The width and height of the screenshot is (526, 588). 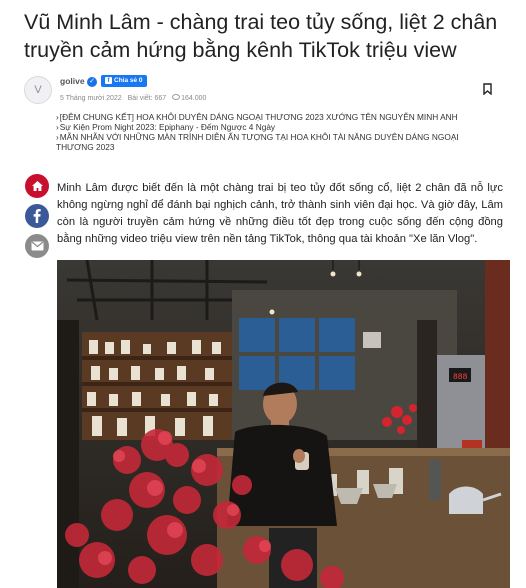 I want to click on facebook-share-button: f Chia sẻ 0, so click(x=124, y=81).